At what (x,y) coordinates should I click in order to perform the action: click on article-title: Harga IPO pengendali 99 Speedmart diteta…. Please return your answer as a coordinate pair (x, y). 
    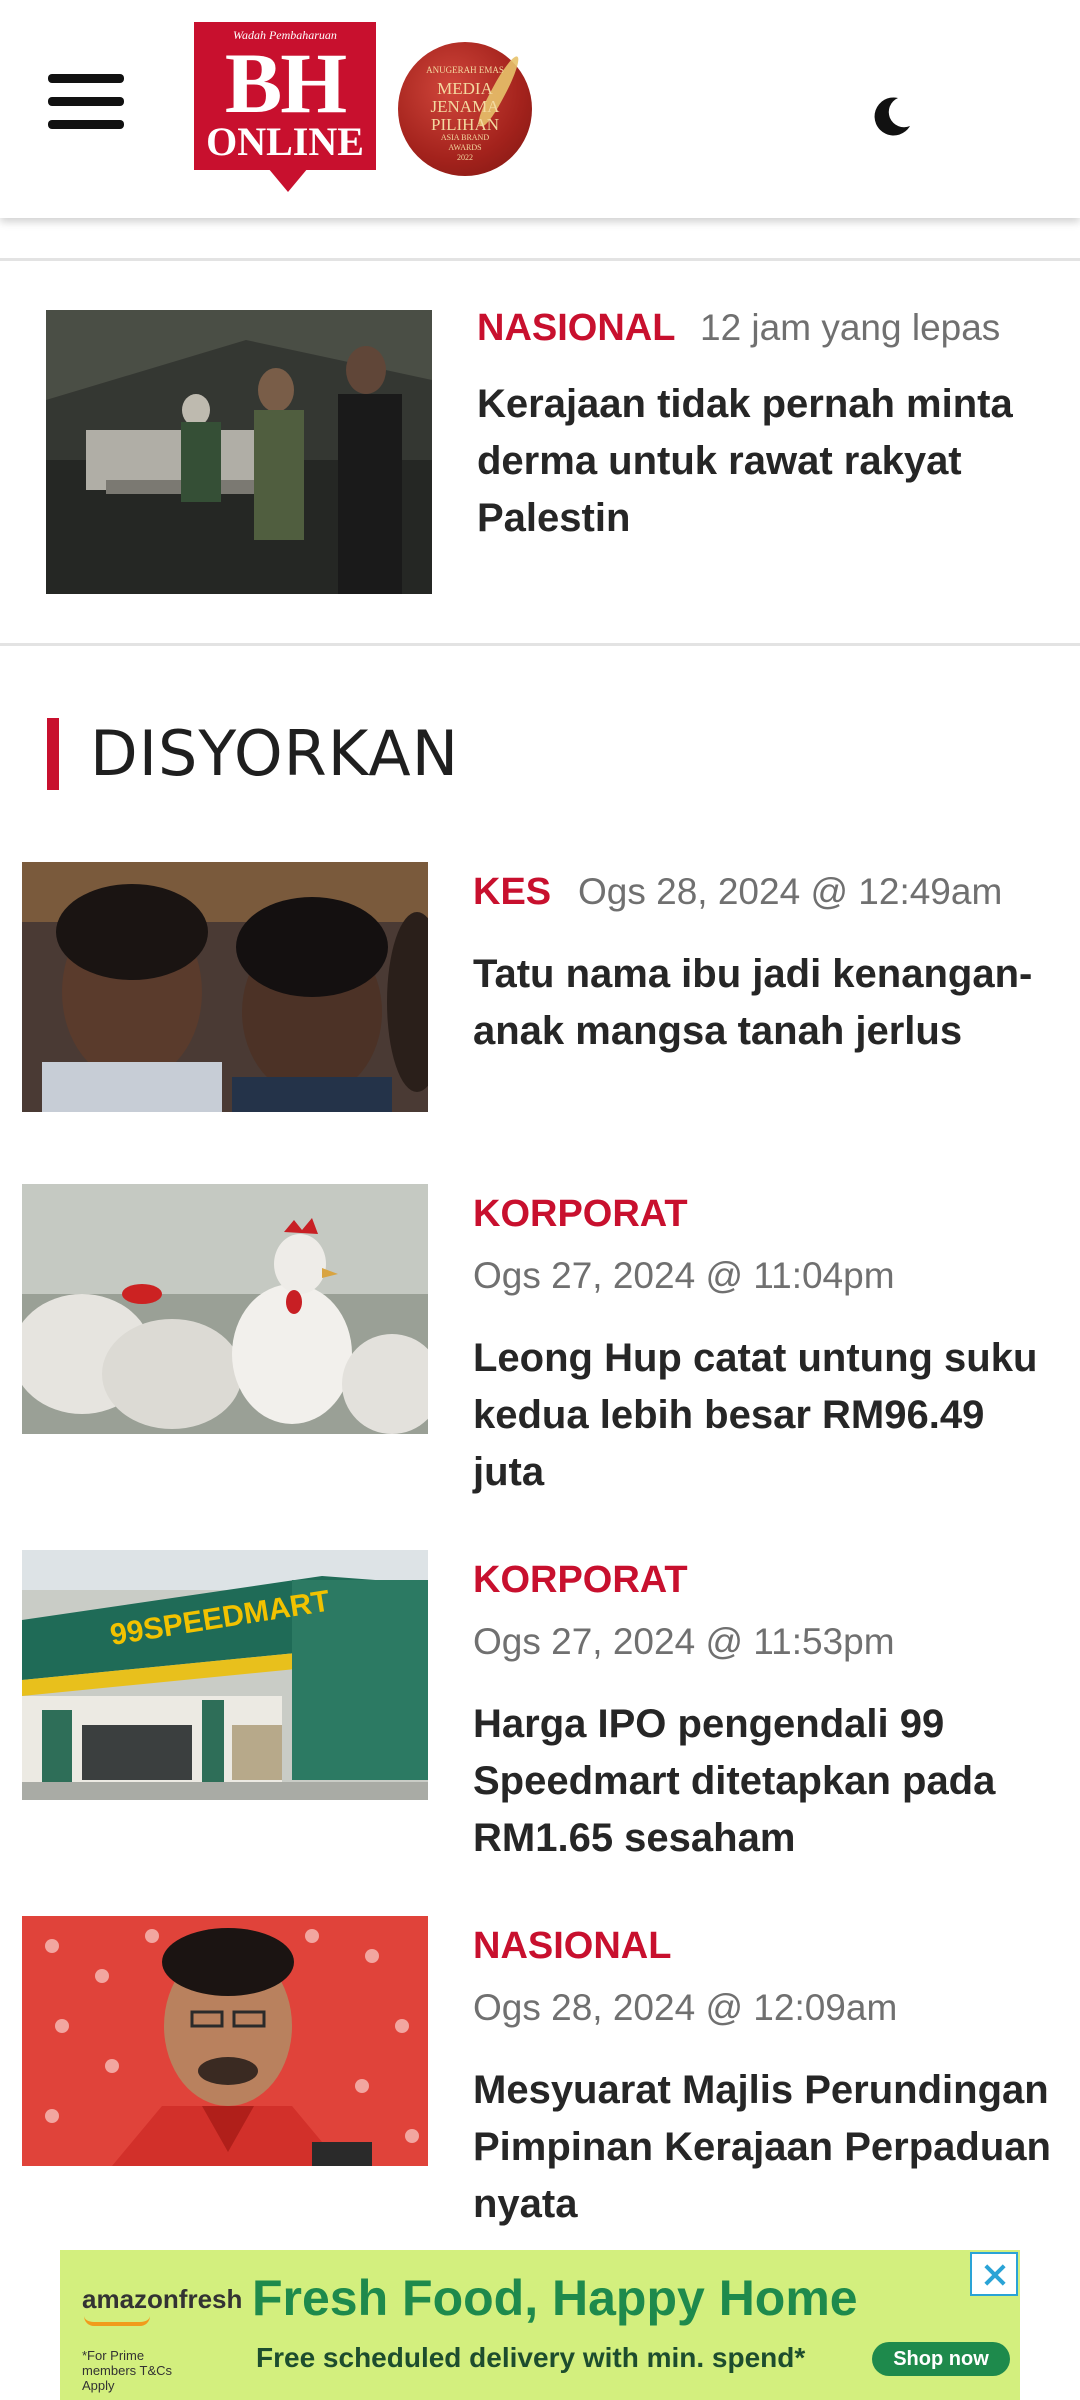
    Looking at the image, I should click on (765, 1781).